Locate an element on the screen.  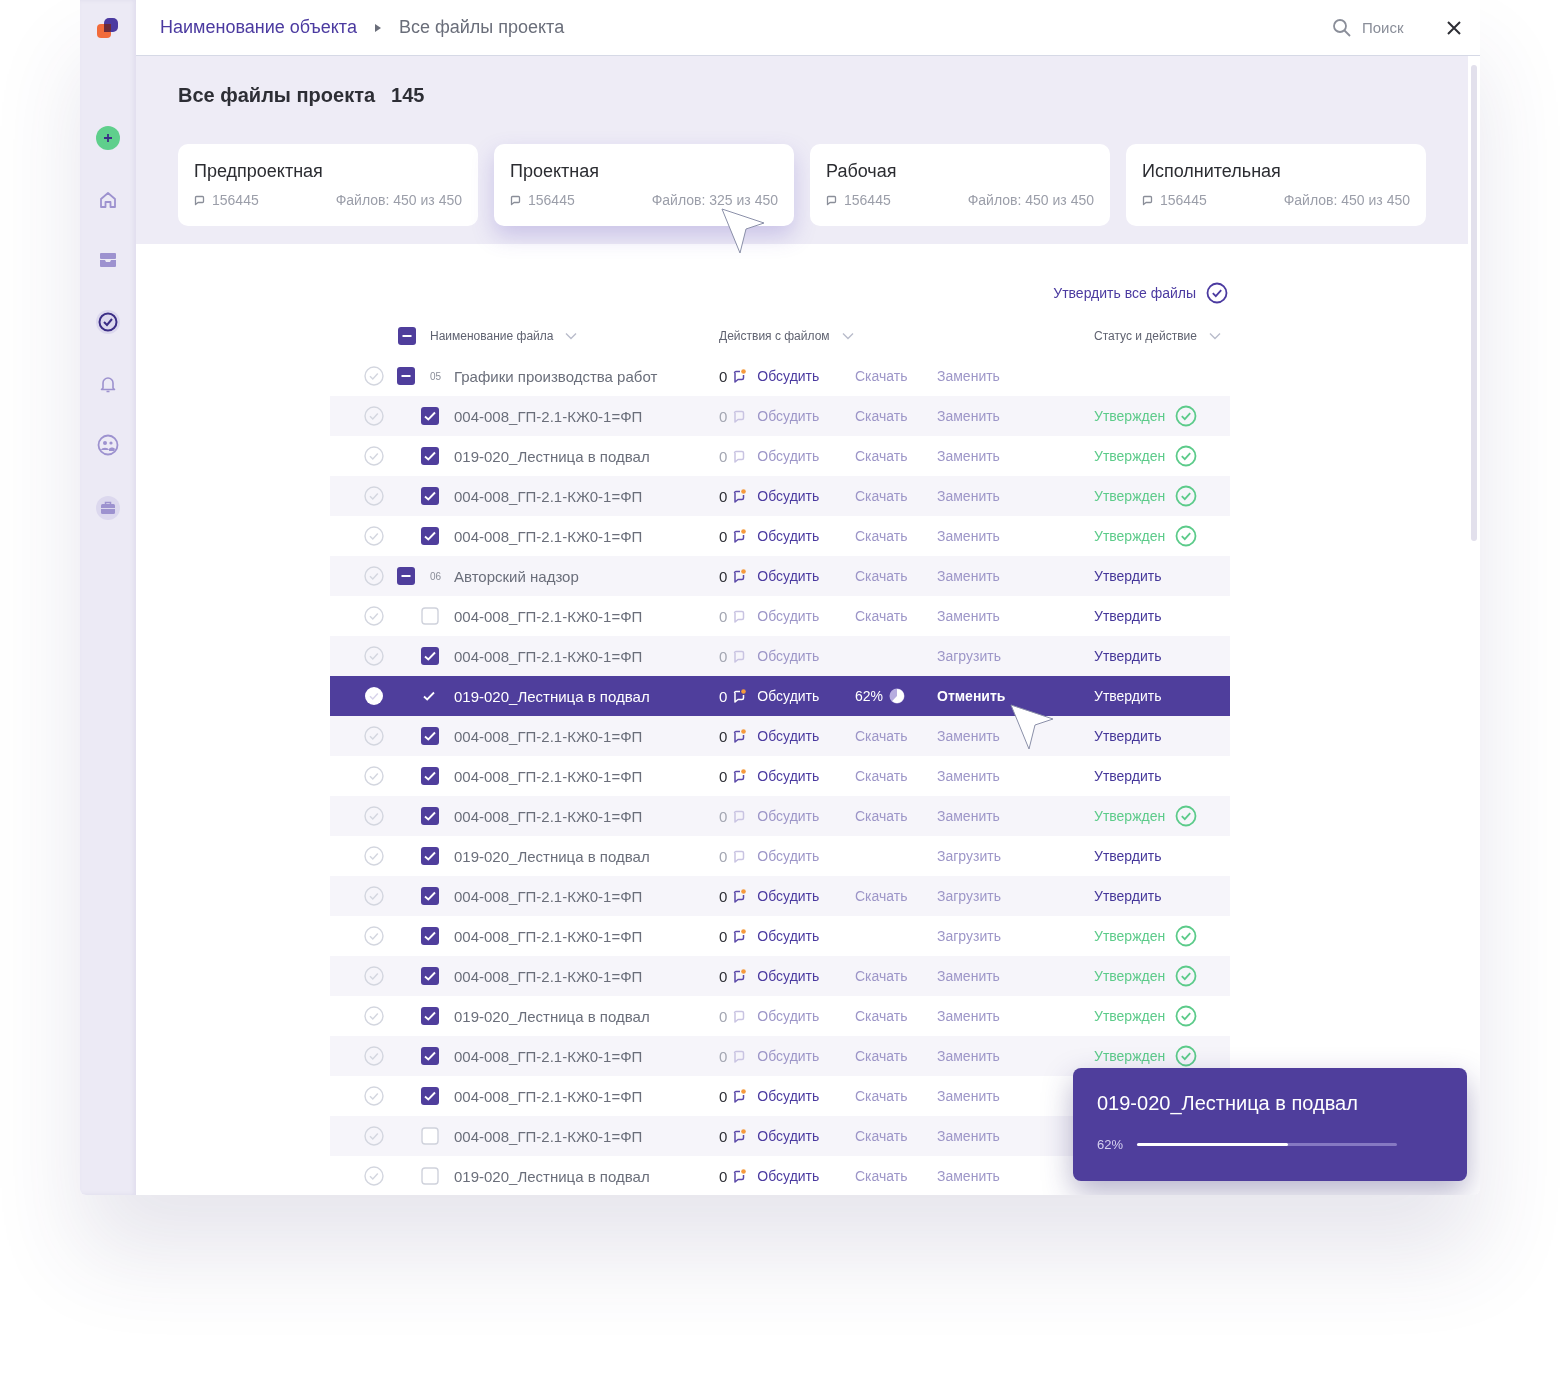
file-row: 004-008_ГП-2.1-КЖ0-1=ФП 0 Обсудить Загрузить Утвержден is located at coordinates (780, 936).